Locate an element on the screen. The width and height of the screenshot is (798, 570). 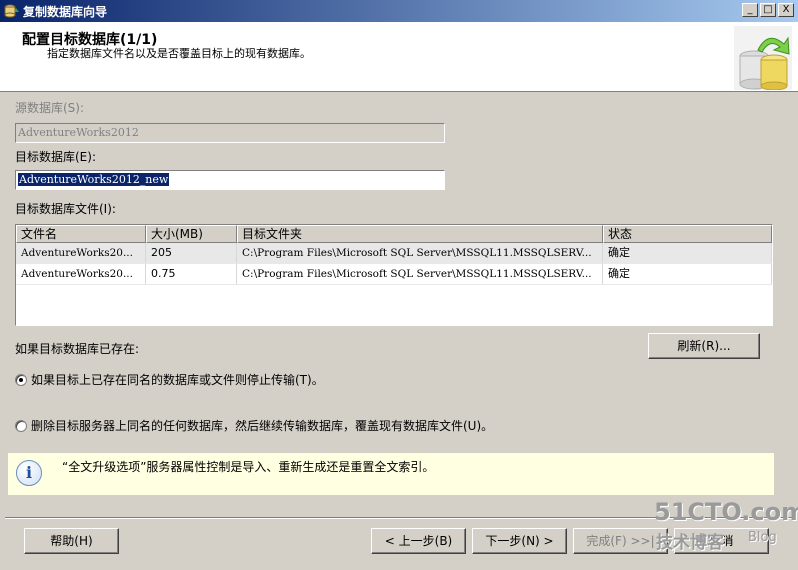
stop-transfer-radio is located at coordinates (21, 379).